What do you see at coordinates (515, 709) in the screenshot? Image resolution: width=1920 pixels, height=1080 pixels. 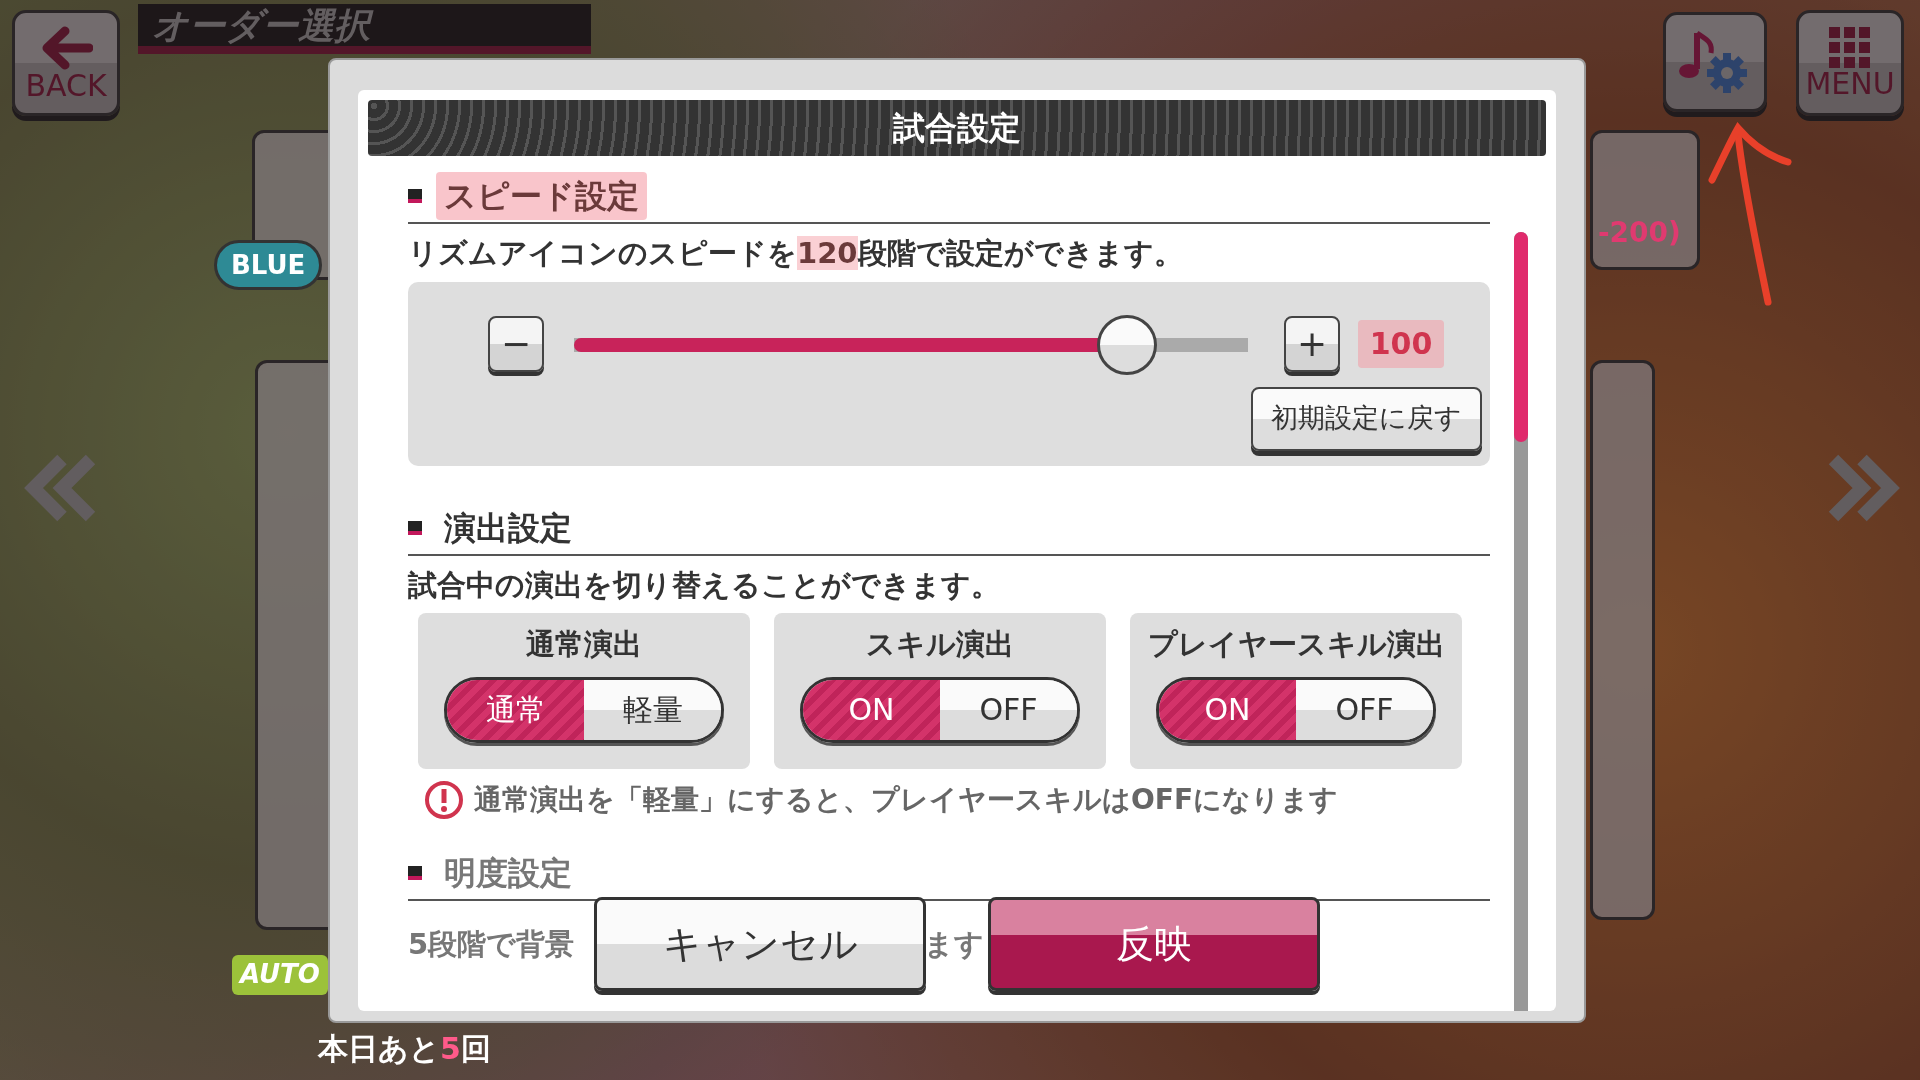 I see `toggle-option: 通常` at bounding box center [515, 709].